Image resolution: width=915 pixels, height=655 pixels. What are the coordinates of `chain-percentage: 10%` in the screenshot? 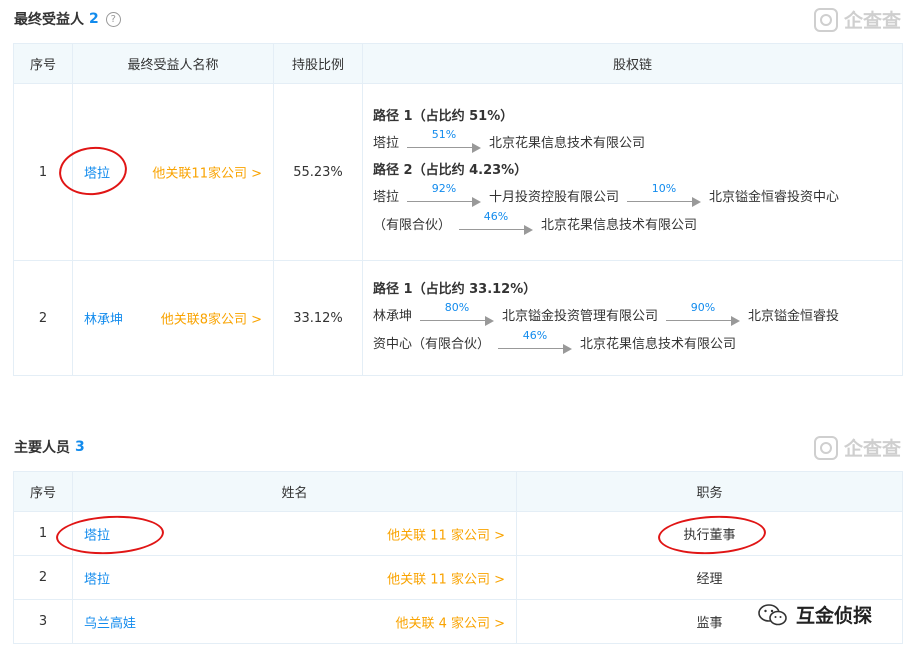 It's located at (664, 188).